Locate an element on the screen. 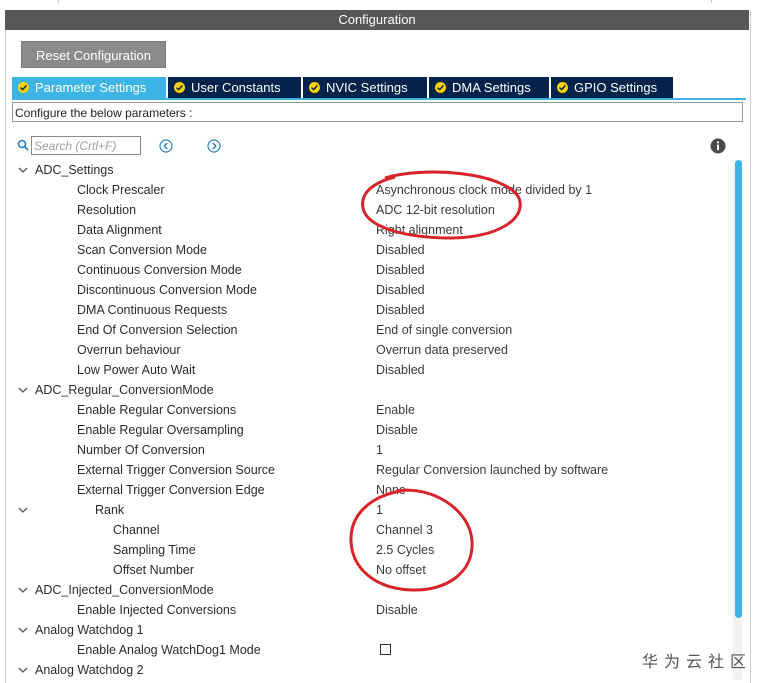 Image resolution: width=764 pixels, height=683 pixels. param-value: End of single conversion is located at coordinates (444, 330).